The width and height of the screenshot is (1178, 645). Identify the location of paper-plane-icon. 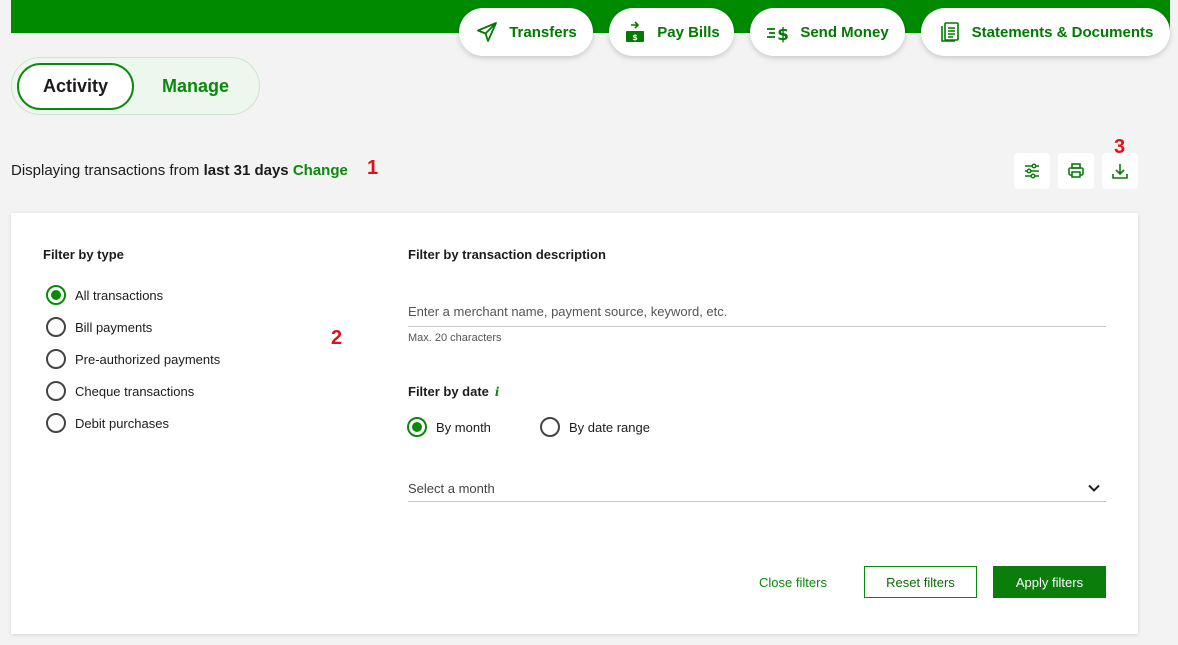
(487, 32).